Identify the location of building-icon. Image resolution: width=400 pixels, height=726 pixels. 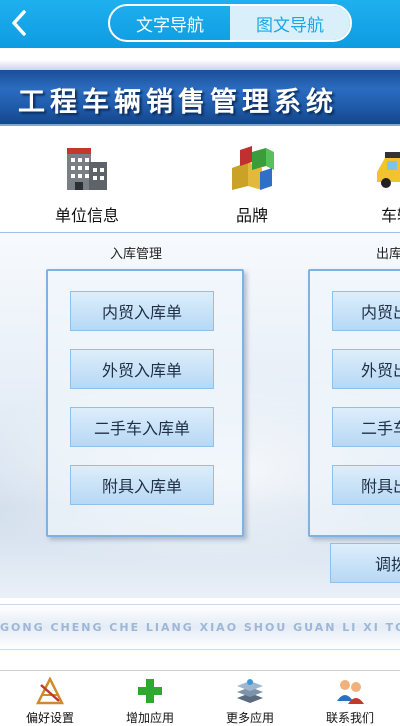
(87, 169).